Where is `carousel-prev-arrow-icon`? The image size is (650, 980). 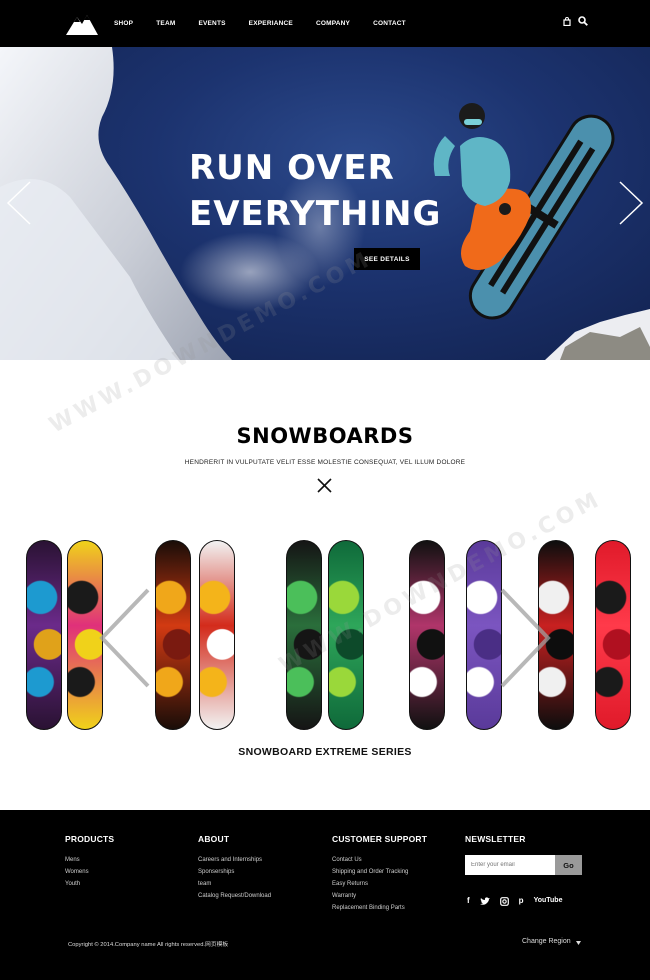
carousel-prev-arrow-icon is located at coordinates (125, 638).